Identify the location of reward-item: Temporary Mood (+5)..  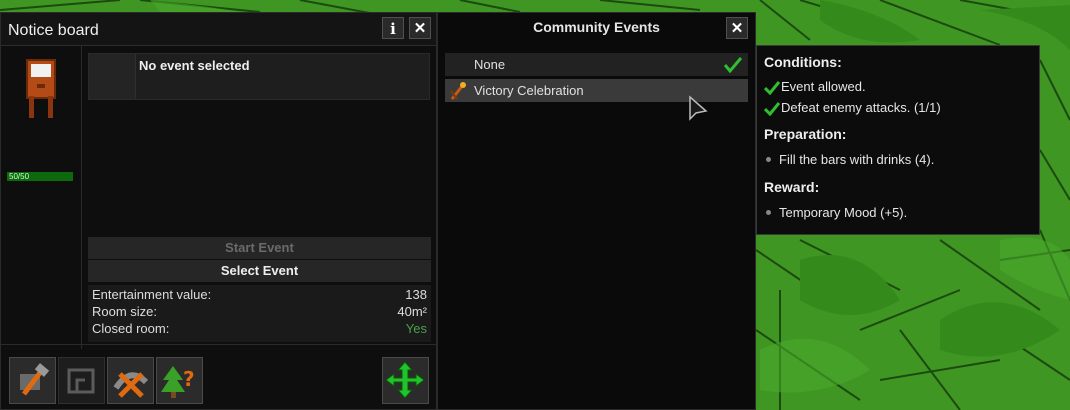
(835, 212).